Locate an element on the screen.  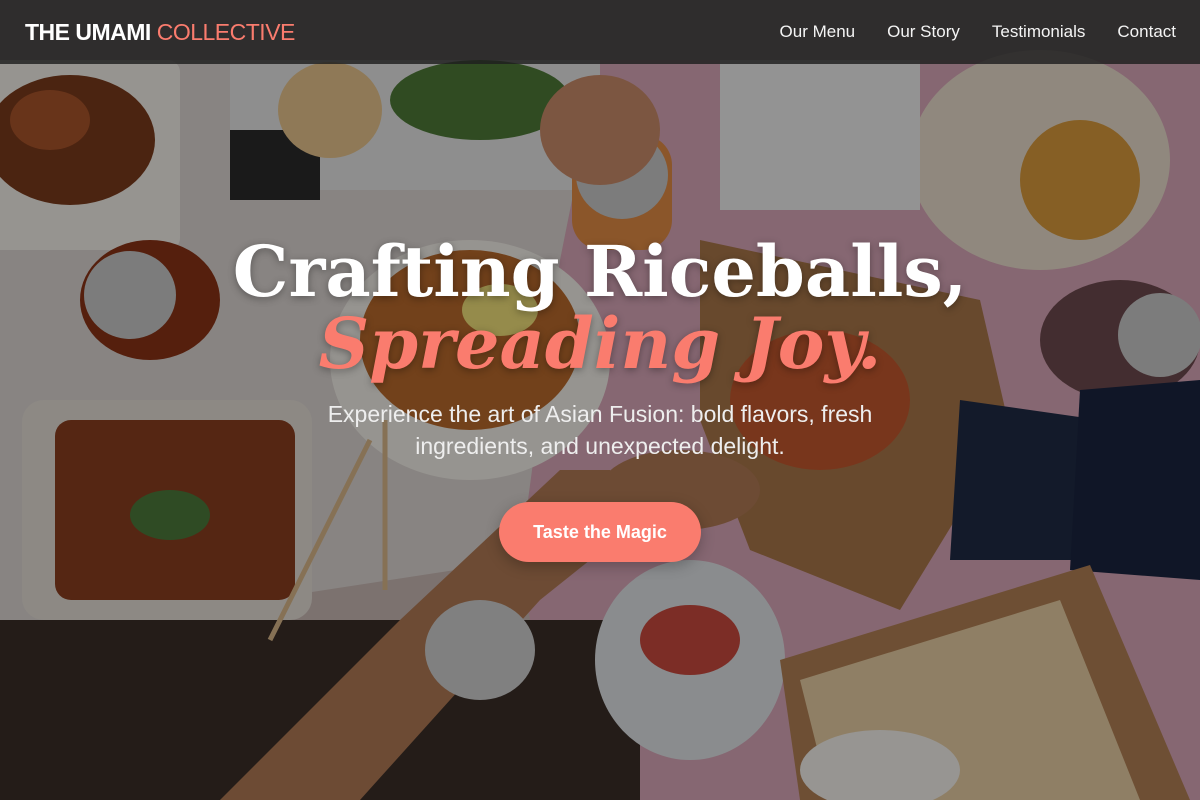
taste-the-magic-button: Taste the Magic is located at coordinates (600, 532).